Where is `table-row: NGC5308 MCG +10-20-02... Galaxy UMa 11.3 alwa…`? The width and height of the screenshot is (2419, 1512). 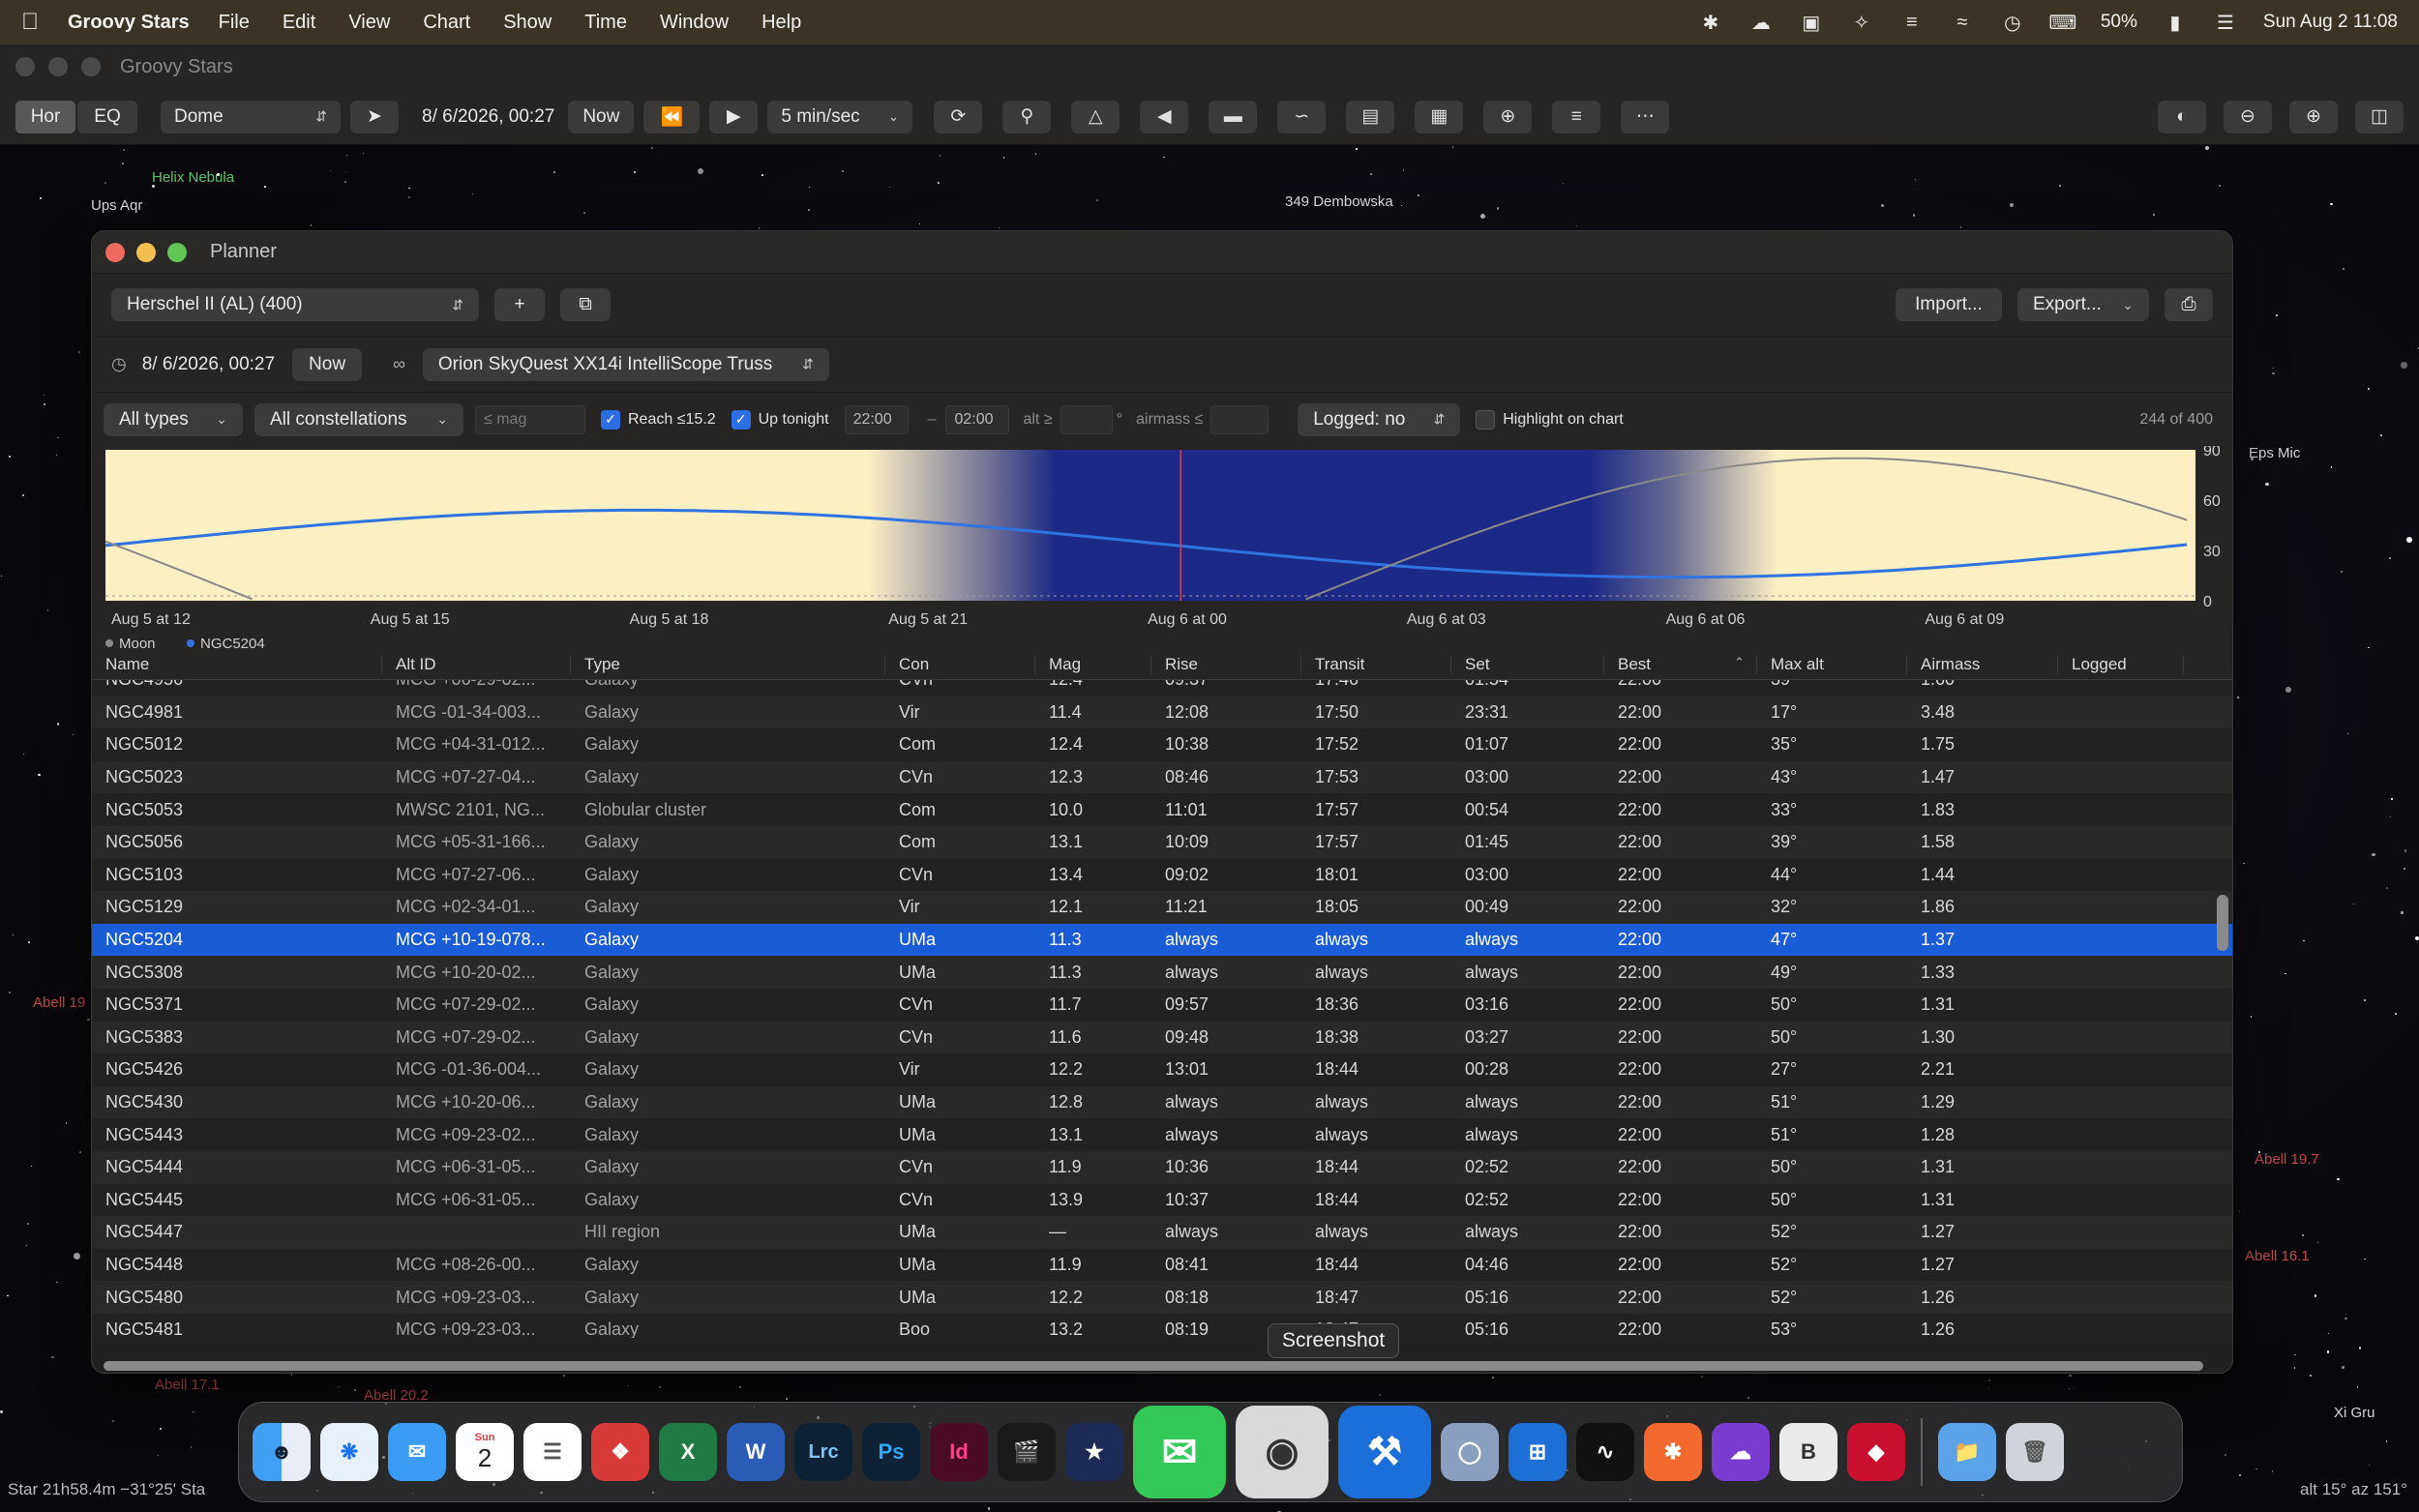 table-row: NGC5308 MCG +10-20-02... Galaxy UMa 11.3 alwa… is located at coordinates (1162, 973).